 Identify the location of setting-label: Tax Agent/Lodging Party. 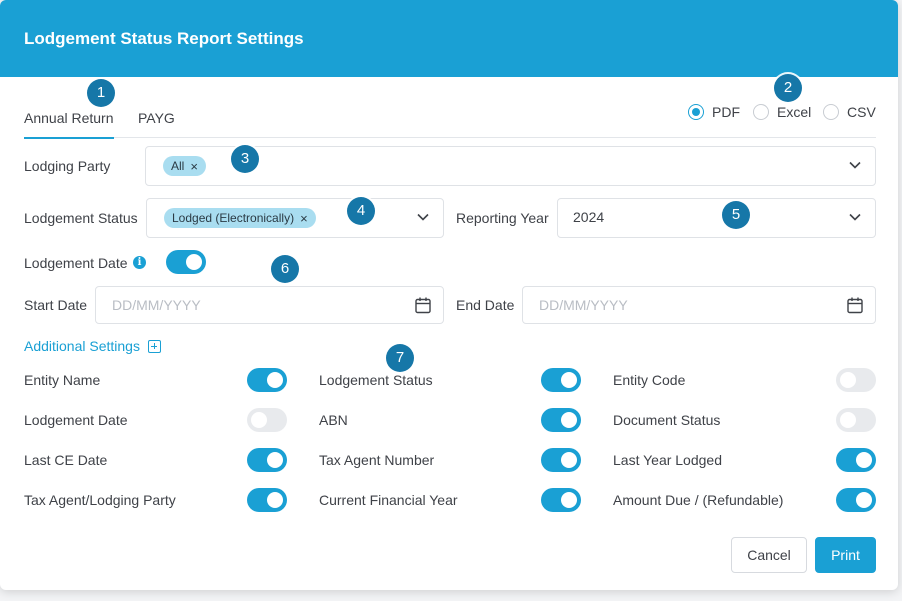
(100, 500).